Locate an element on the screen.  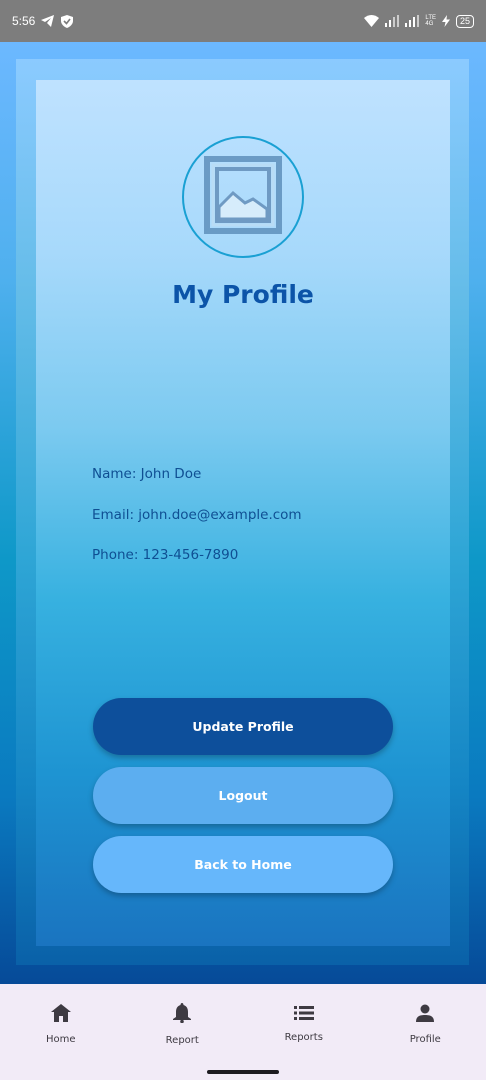
page-title: My Profile is located at coordinates (243, 294).